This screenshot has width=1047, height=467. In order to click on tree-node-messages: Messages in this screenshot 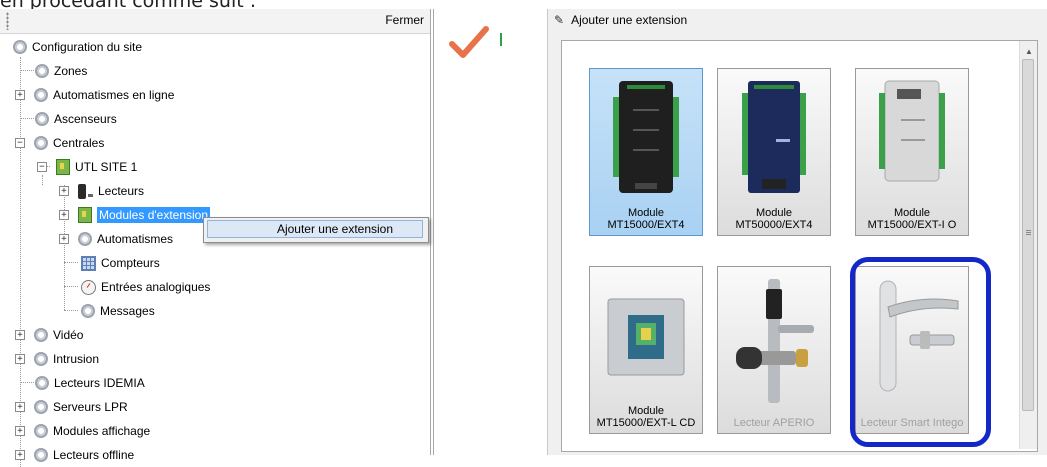, I will do `click(118, 311)`.